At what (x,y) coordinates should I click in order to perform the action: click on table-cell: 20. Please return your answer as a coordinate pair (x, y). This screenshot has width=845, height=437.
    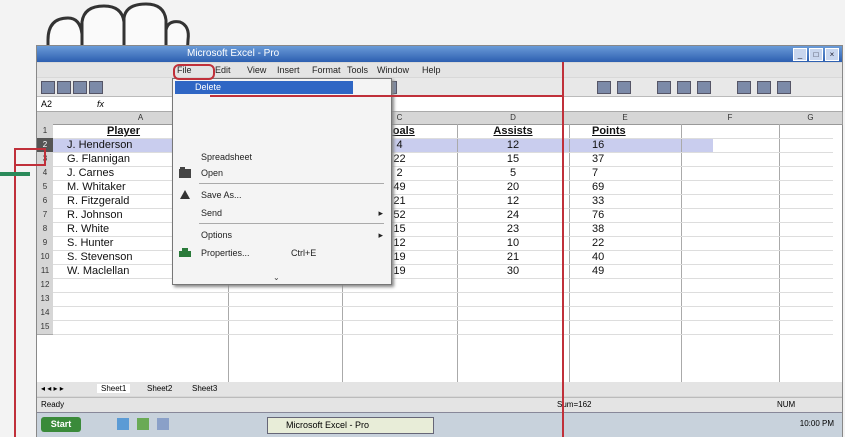
    Looking at the image, I should click on (513, 187).